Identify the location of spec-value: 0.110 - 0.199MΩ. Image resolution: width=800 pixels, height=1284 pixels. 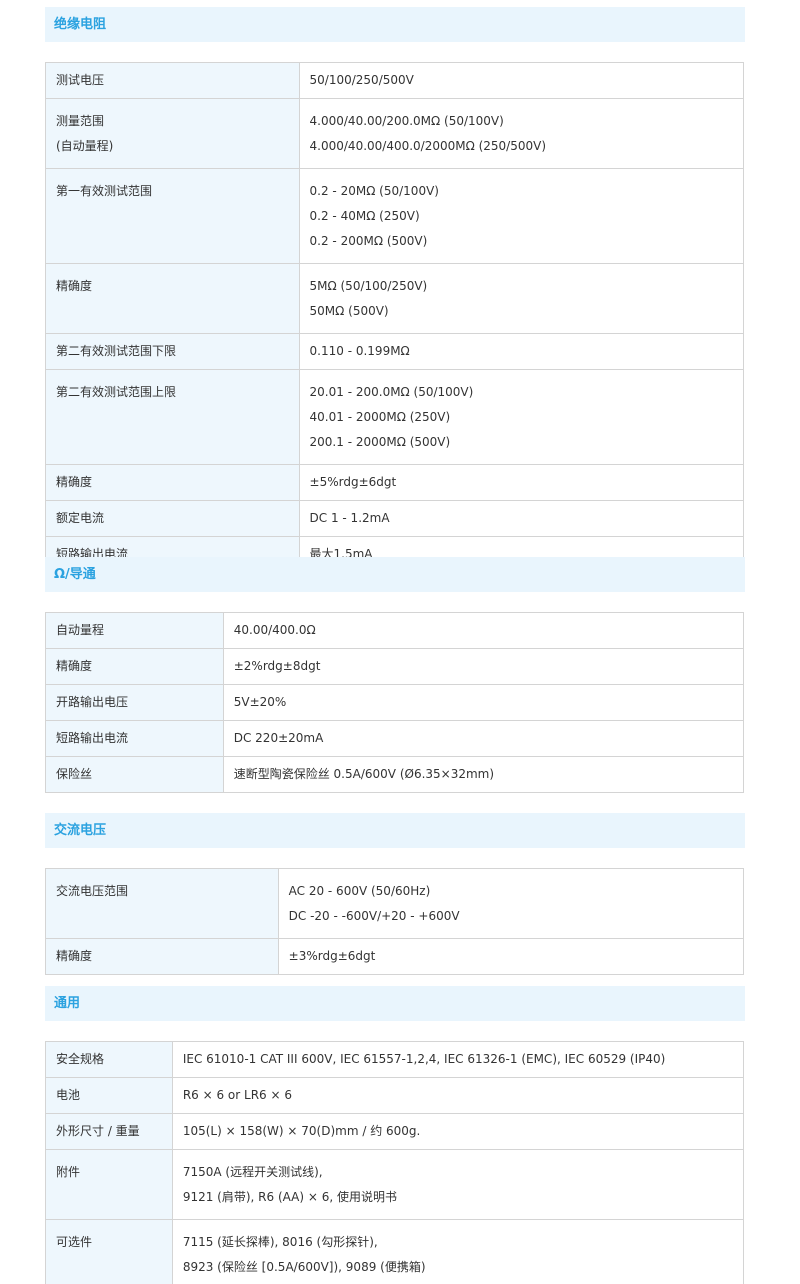
(359, 351).